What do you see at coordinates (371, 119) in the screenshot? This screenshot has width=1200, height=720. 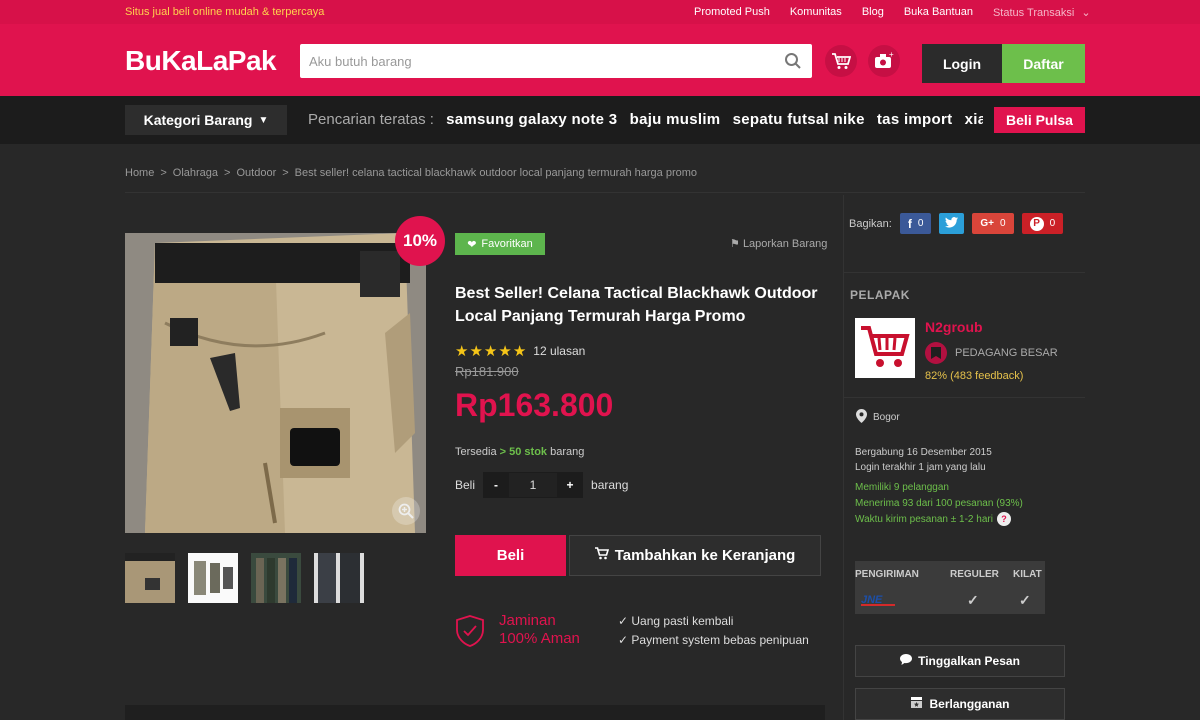 I see `trending-label: Pencarian teratas :` at bounding box center [371, 119].